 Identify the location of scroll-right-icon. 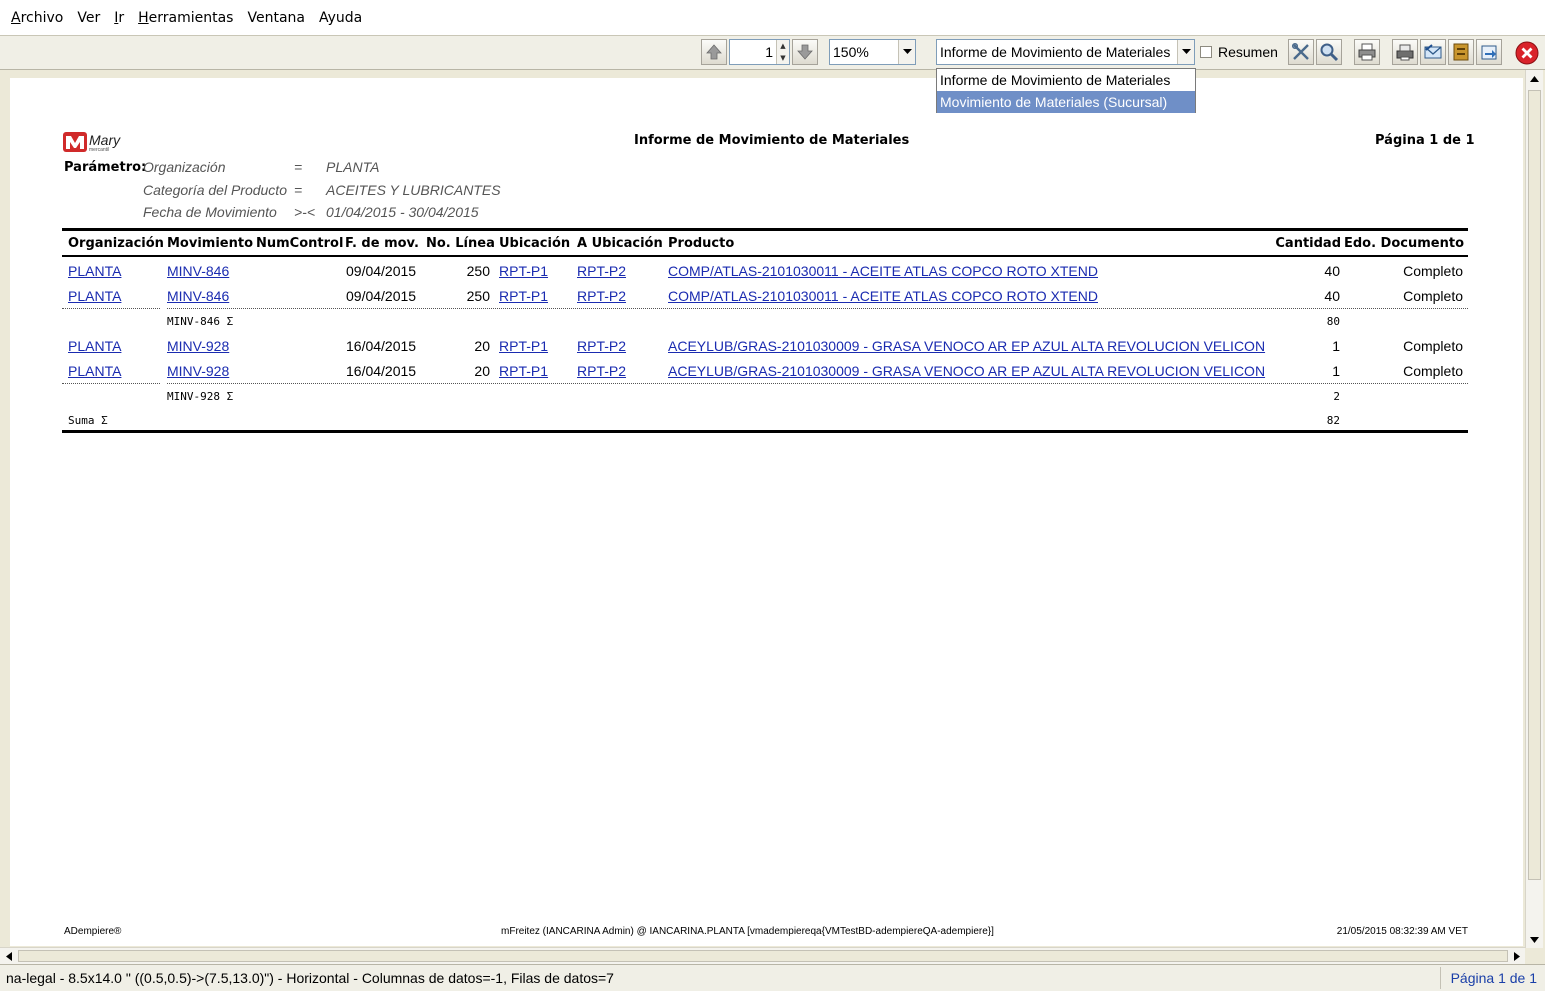
(1516, 956).